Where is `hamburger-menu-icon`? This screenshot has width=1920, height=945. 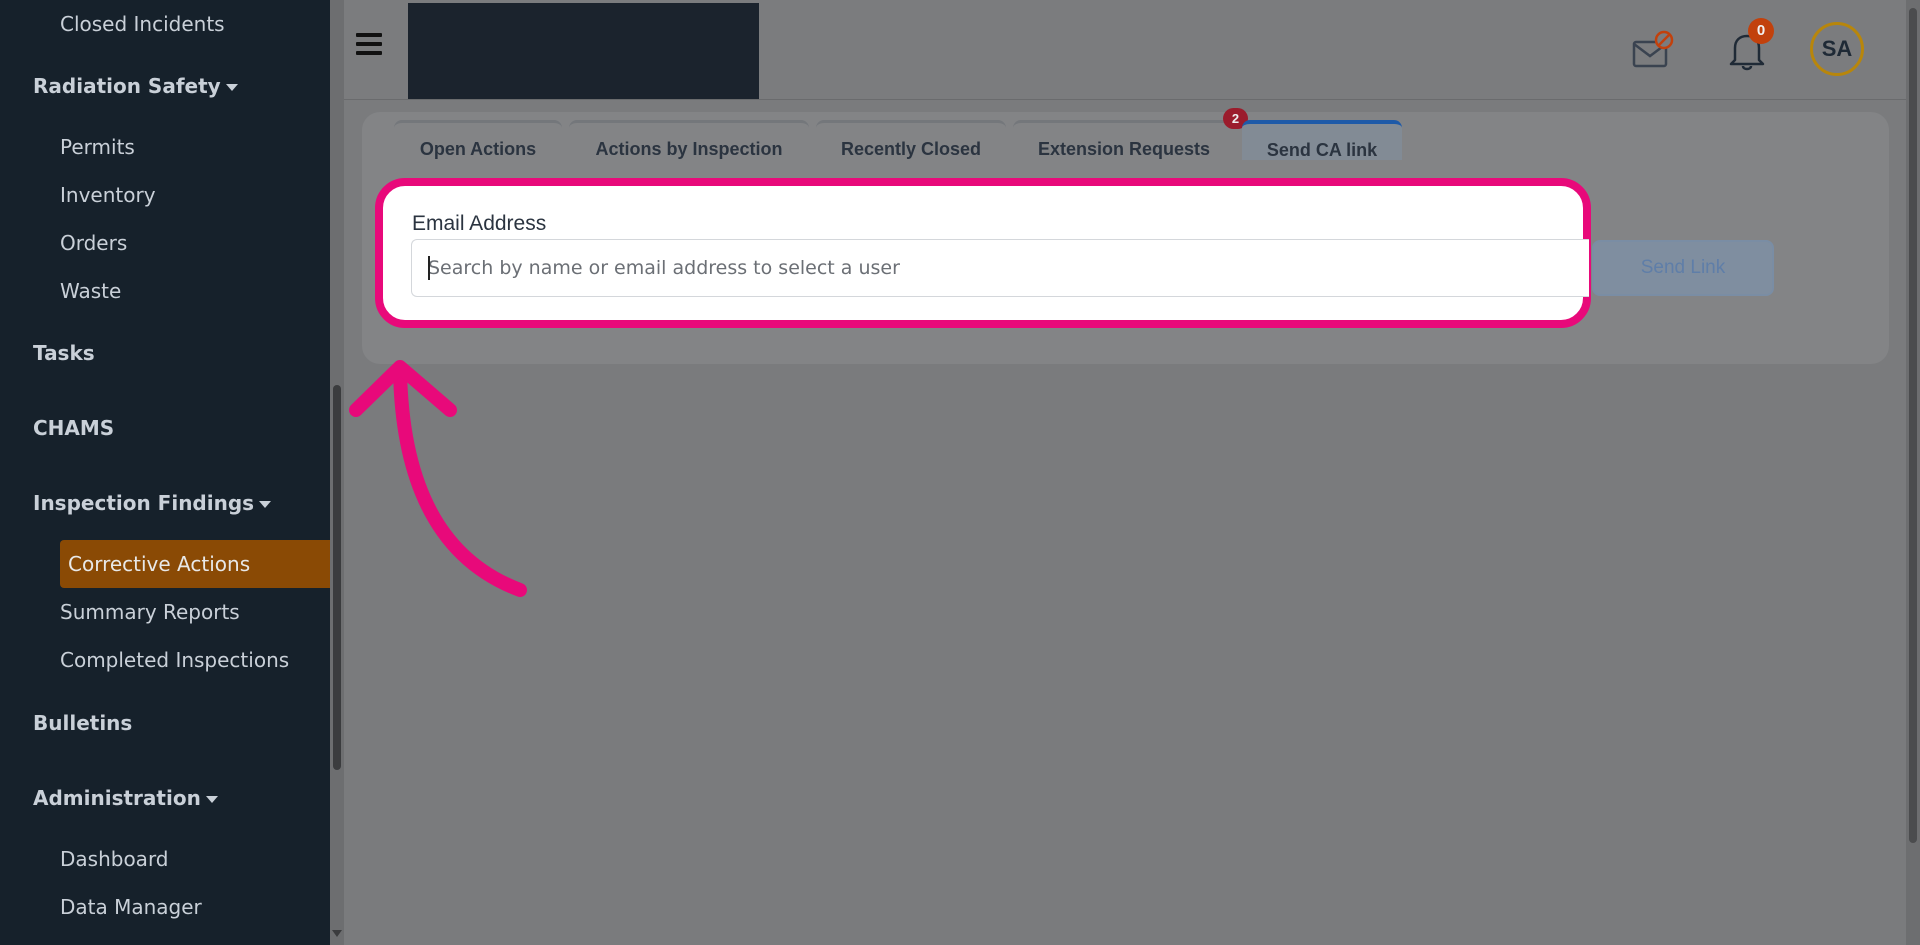
hamburger-menu-icon is located at coordinates (369, 44).